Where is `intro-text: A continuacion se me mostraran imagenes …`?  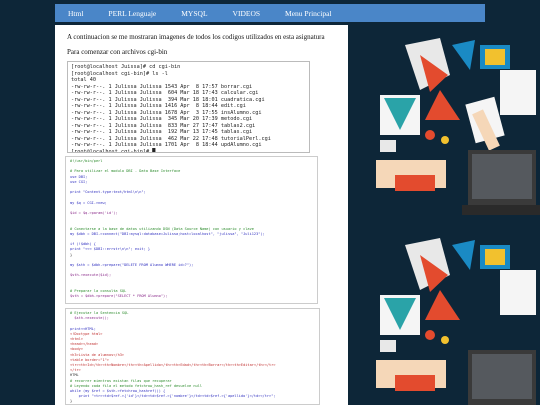
intro-text: A continuacion se me mostraran imagenes … is located at coordinates (196, 37).